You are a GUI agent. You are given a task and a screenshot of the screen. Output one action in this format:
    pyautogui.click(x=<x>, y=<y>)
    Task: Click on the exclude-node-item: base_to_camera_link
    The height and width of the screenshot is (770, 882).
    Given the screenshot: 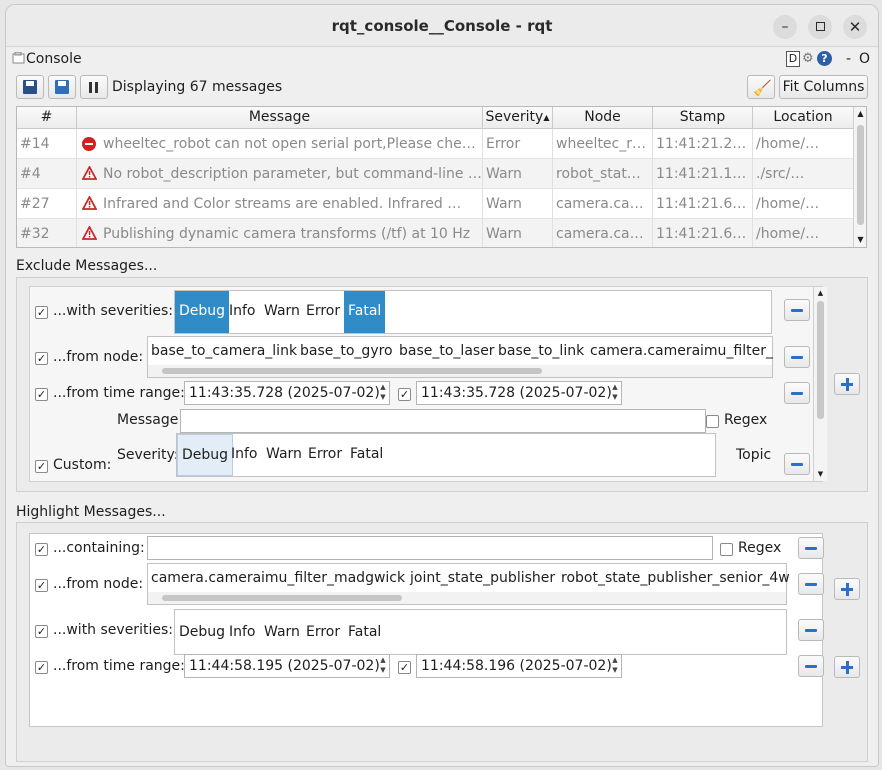 What is the action you would take?
    pyautogui.click(x=224, y=351)
    